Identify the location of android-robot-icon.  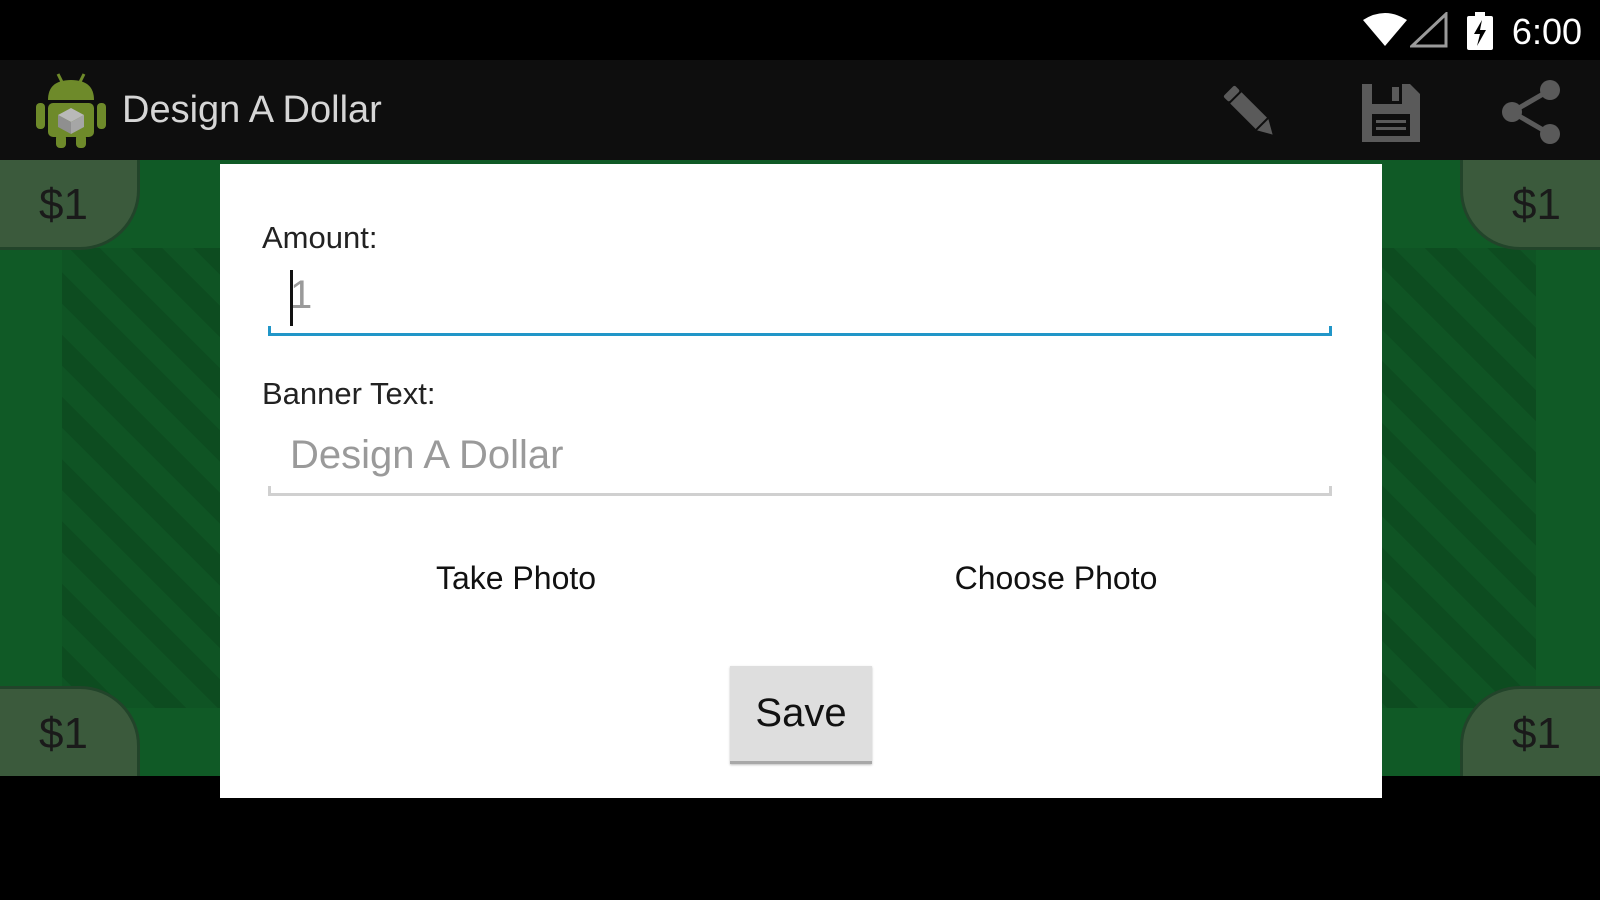
(71, 110).